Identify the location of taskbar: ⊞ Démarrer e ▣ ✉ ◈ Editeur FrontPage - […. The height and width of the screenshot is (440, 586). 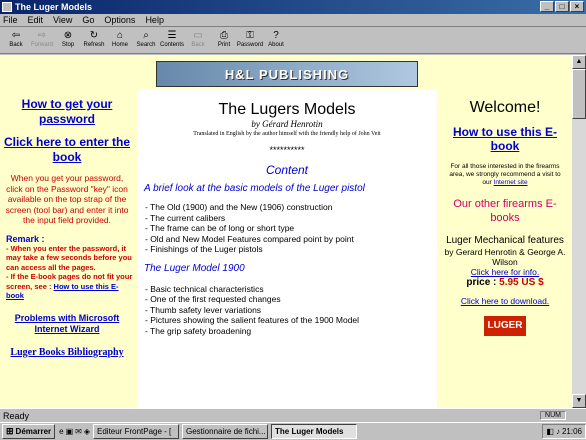
(293, 431).